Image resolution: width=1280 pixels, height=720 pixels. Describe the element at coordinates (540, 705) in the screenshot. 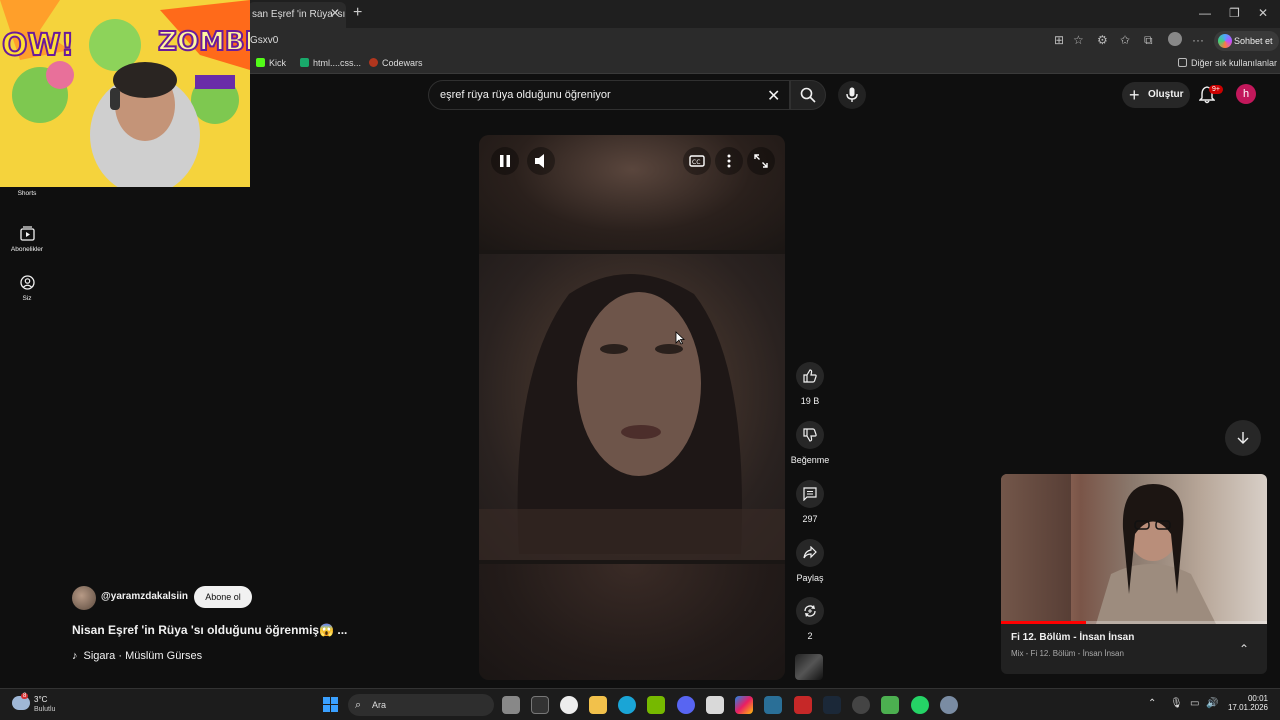

I see `widgets-icon` at that location.